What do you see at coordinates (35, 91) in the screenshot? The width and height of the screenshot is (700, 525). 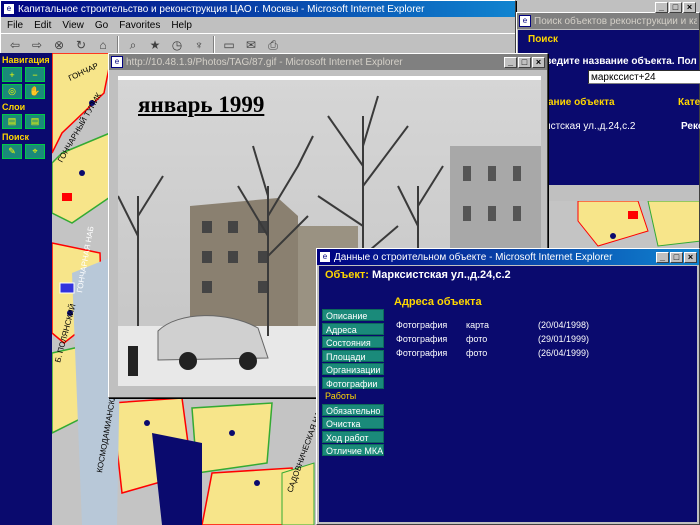 I see `pan-hand-icon: ✋` at bounding box center [35, 91].